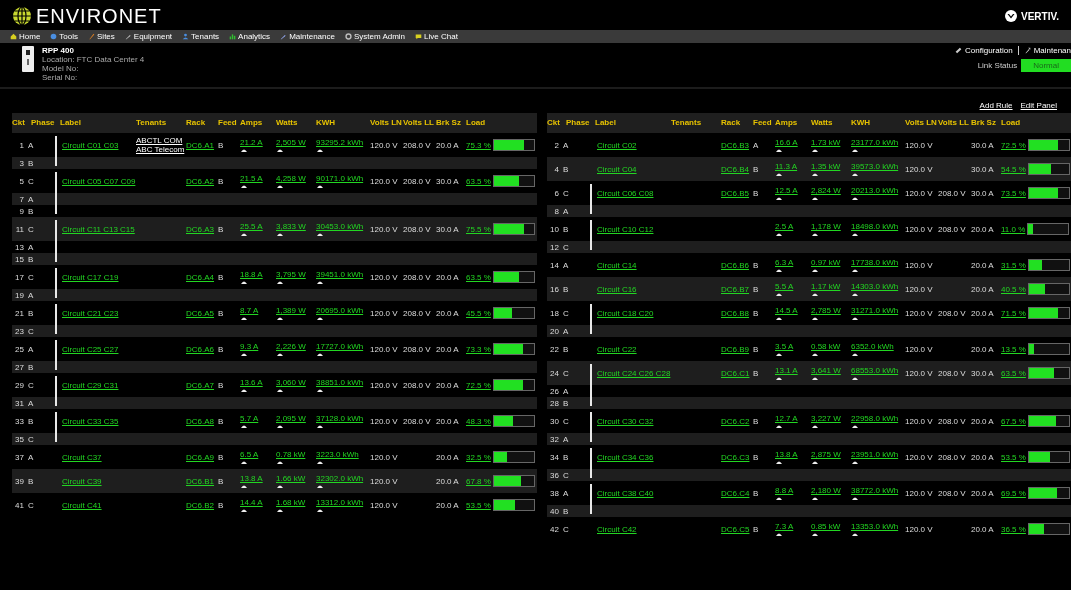 The width and height of the screenshot is (1071, 590). I want to click on kwh-value: 23177.0 kWh, so click(875, 142).